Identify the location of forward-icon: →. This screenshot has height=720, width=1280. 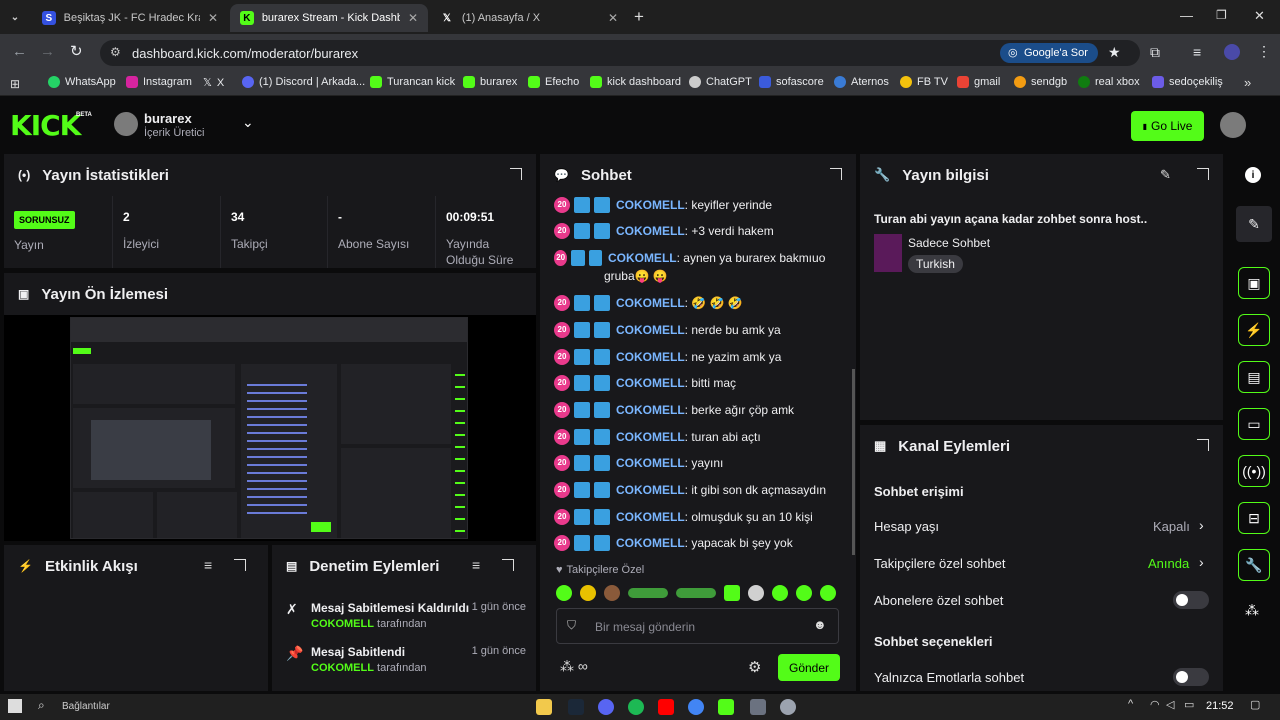
(47, 51).